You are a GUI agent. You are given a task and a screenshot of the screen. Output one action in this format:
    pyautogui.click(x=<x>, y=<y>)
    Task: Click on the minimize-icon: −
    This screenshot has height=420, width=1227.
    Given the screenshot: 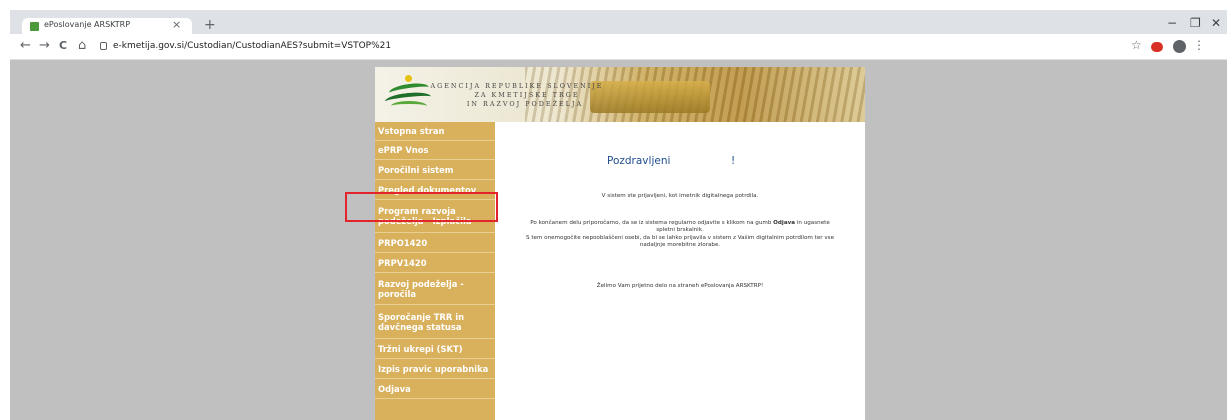 What is the action you would take?
    pyautogui.click(x=1172, y=23)
    